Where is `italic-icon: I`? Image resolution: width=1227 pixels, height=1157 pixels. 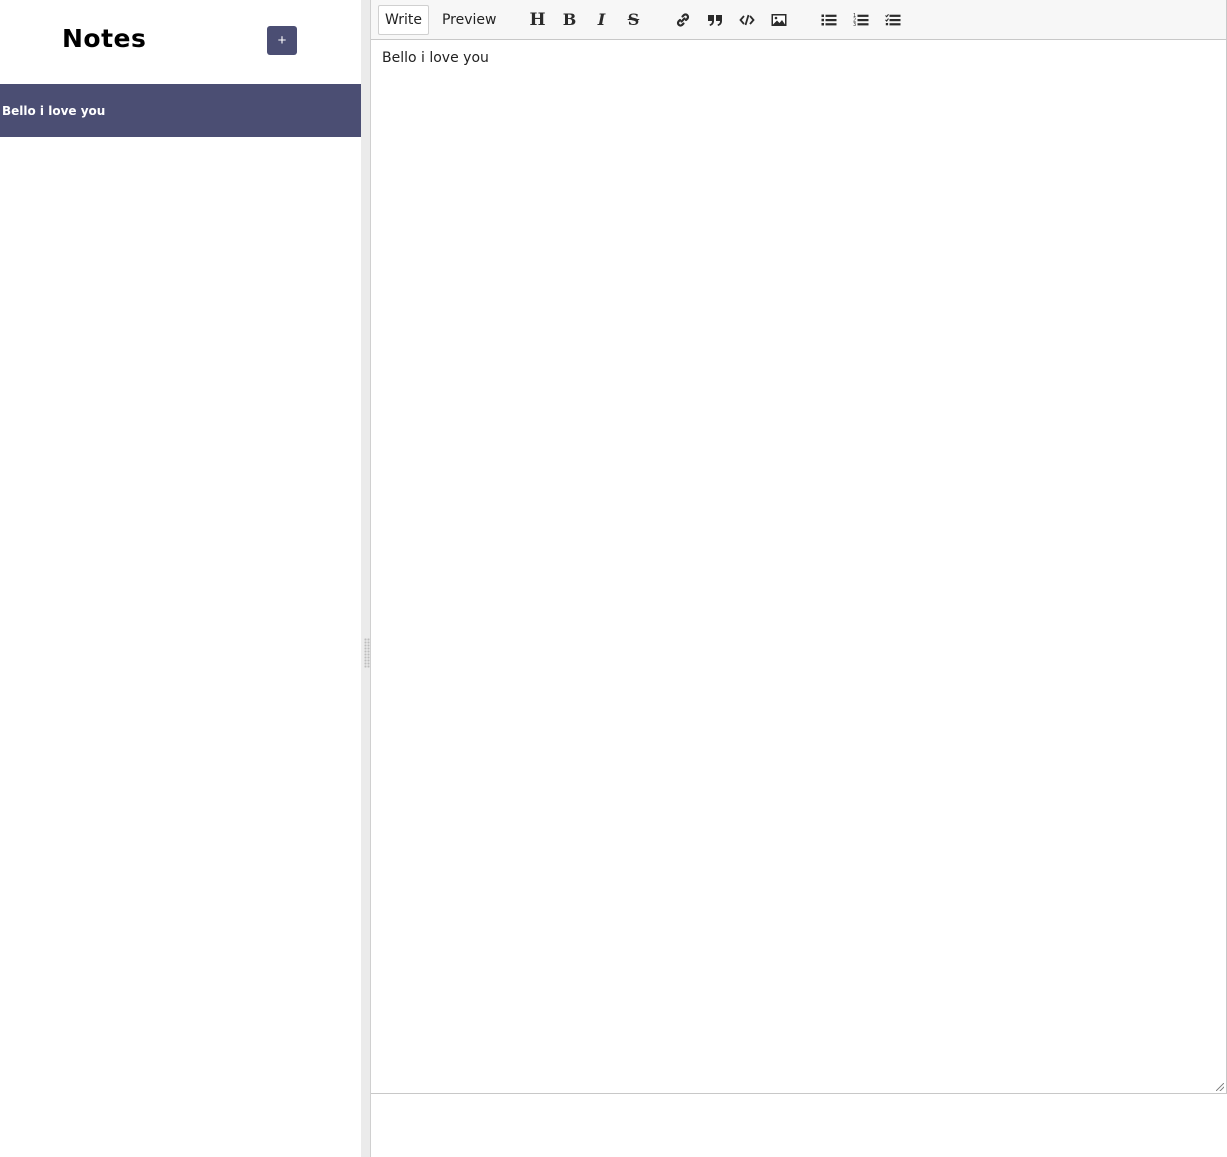 italic-icon: I is located at coordinates (601, 20).